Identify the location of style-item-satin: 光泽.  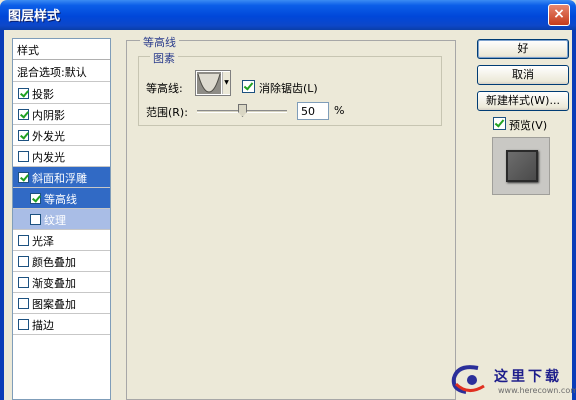
(61, 240).